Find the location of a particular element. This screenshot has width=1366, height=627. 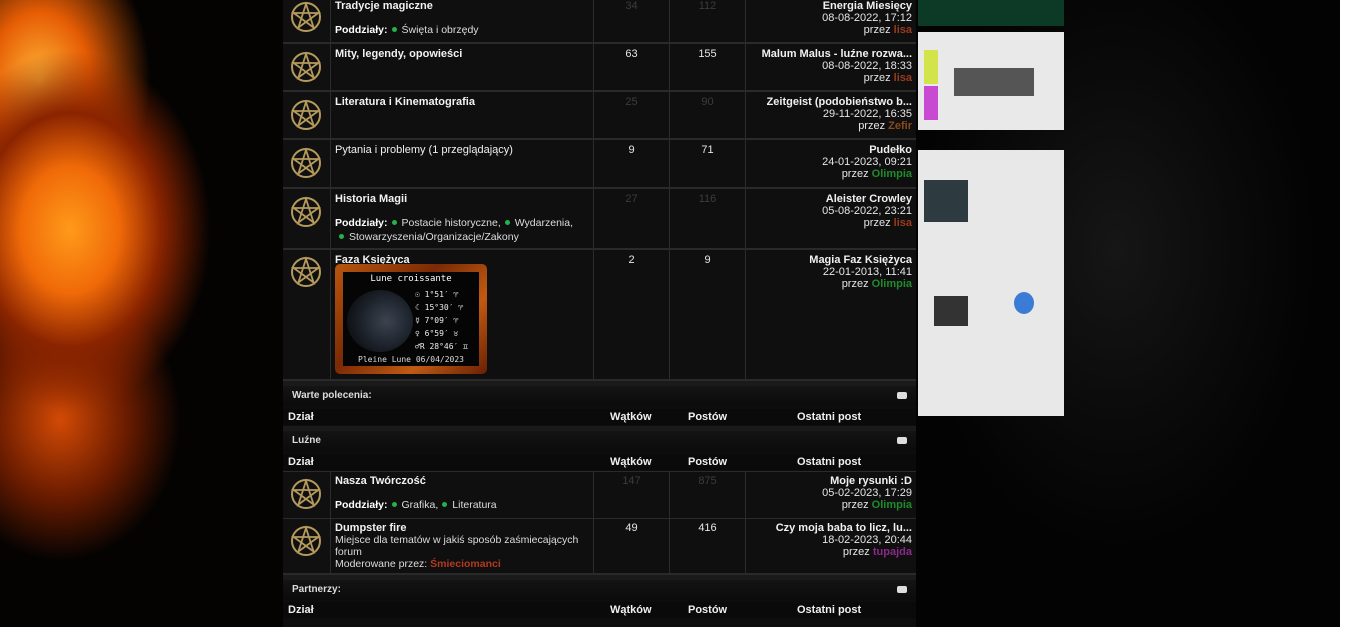

last-post-title-link: Magia Faz Księżyca is located at coordinates (860, 260).